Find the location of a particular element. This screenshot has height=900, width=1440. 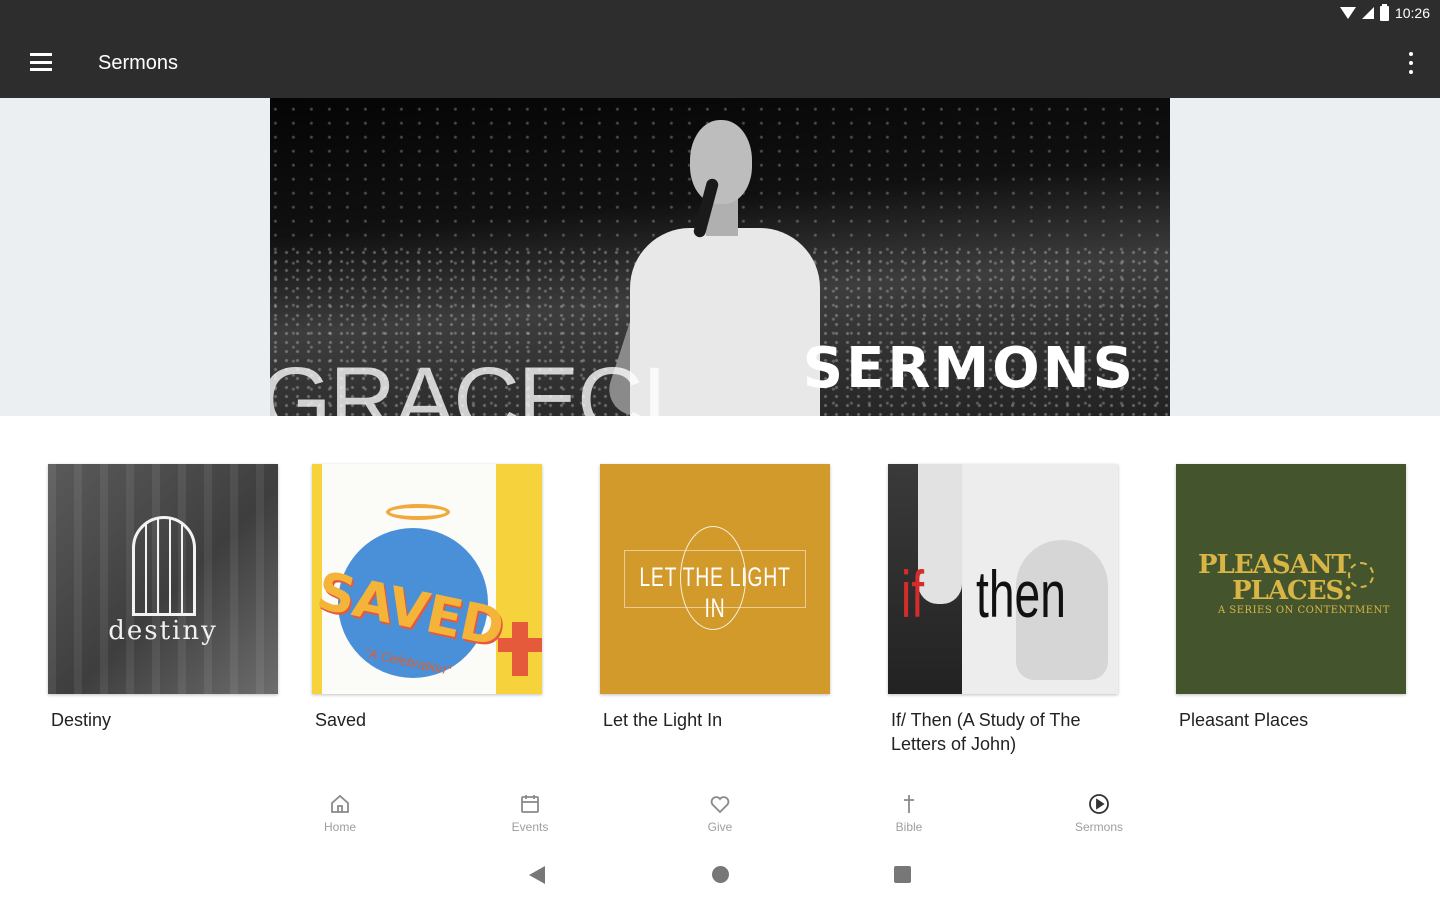

artwork-text: destiny is located at coordinates (163, 631).